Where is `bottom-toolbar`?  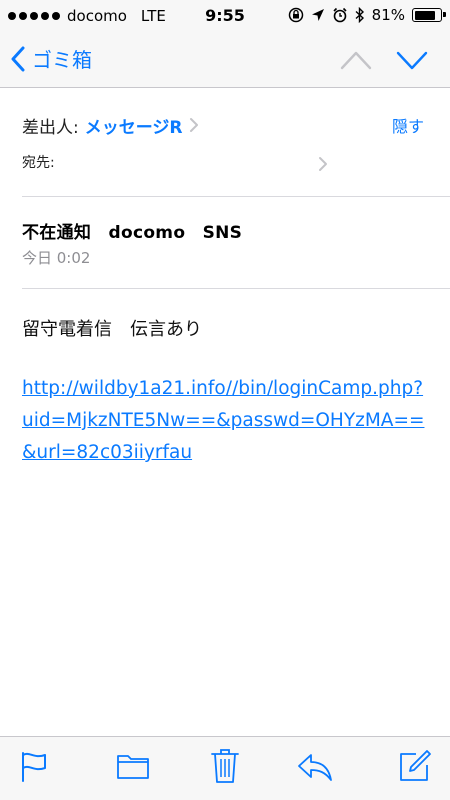 bottom-toolbar is located at coordinates (225, 768).